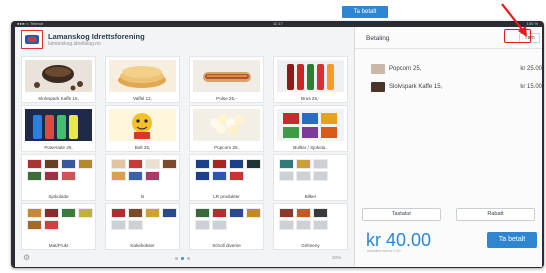 The height and width of the screenshot is (273, 546). What do you see at coordinates (310, 196) in the screenshot?
I see `category-caption: Bilker` at bounding box center [310, 196].